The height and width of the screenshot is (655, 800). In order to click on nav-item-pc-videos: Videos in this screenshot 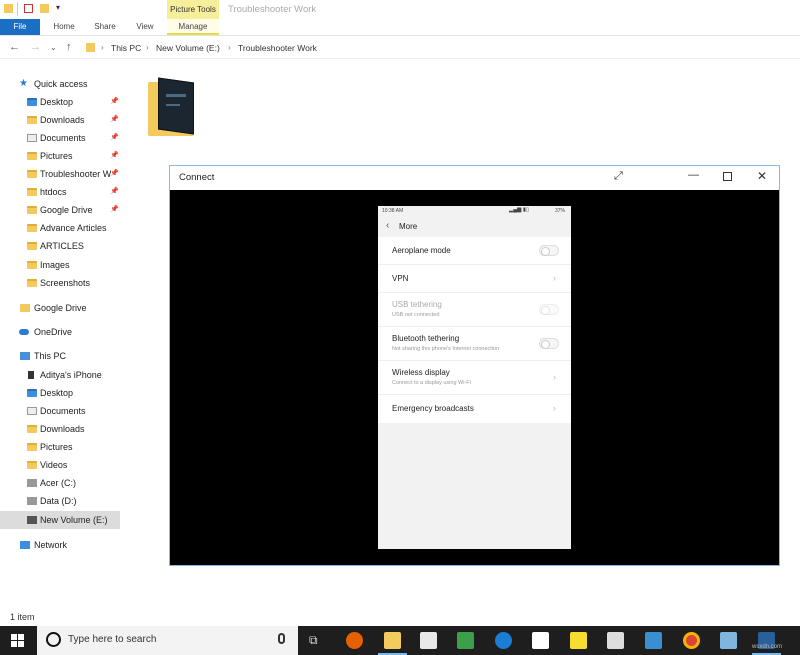, I will do `click(60, 465)`.